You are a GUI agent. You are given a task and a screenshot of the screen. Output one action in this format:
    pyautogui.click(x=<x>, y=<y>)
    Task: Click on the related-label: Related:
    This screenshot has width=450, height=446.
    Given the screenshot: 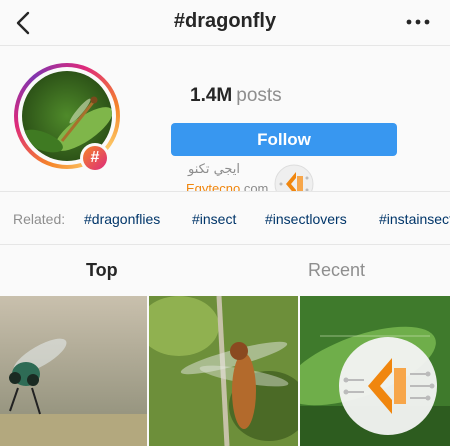 What is the action you would take?
    pyautogui.click(x=39, y=219)
    